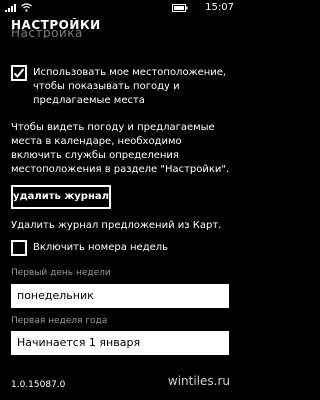 The height and width of the screenshot is (400, 320). Describe the element at coordinates (121, 28) in the screenshot. I see `page-header: Настройка НАСТРОЙКИ` at that location.